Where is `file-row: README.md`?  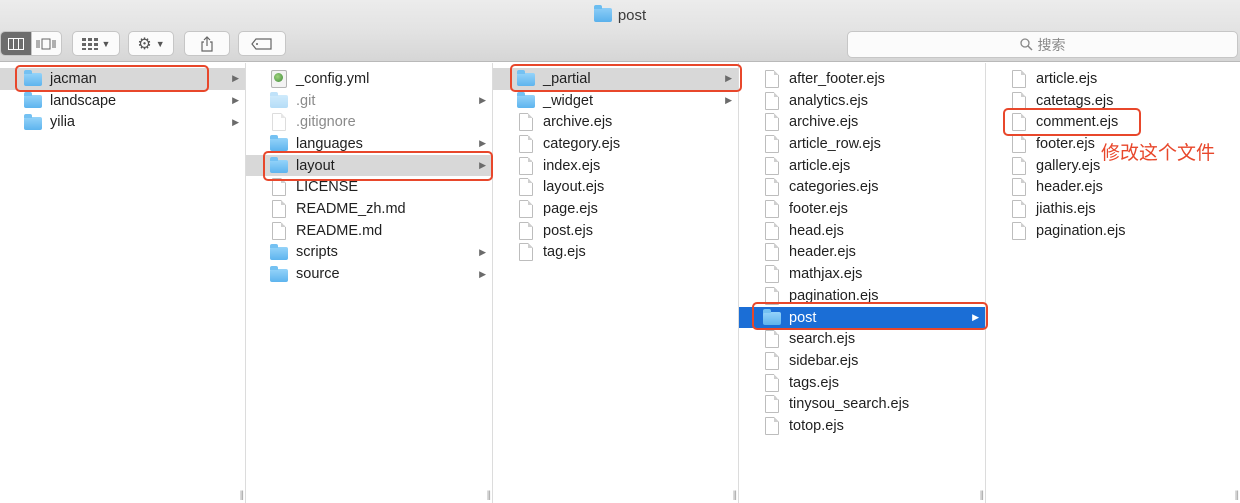 file-row: README.md is located at coordinates (369, 231).